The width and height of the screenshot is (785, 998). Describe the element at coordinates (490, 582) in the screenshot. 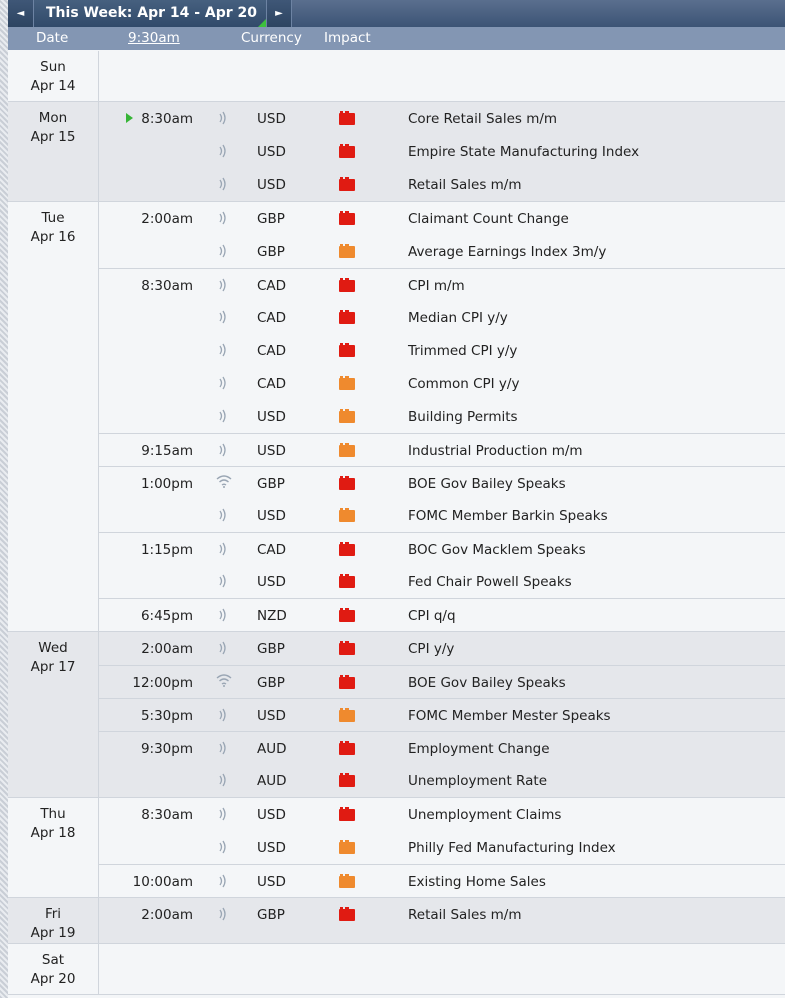

I see `event-title: Fed Chair Powell Speaks` at that location.